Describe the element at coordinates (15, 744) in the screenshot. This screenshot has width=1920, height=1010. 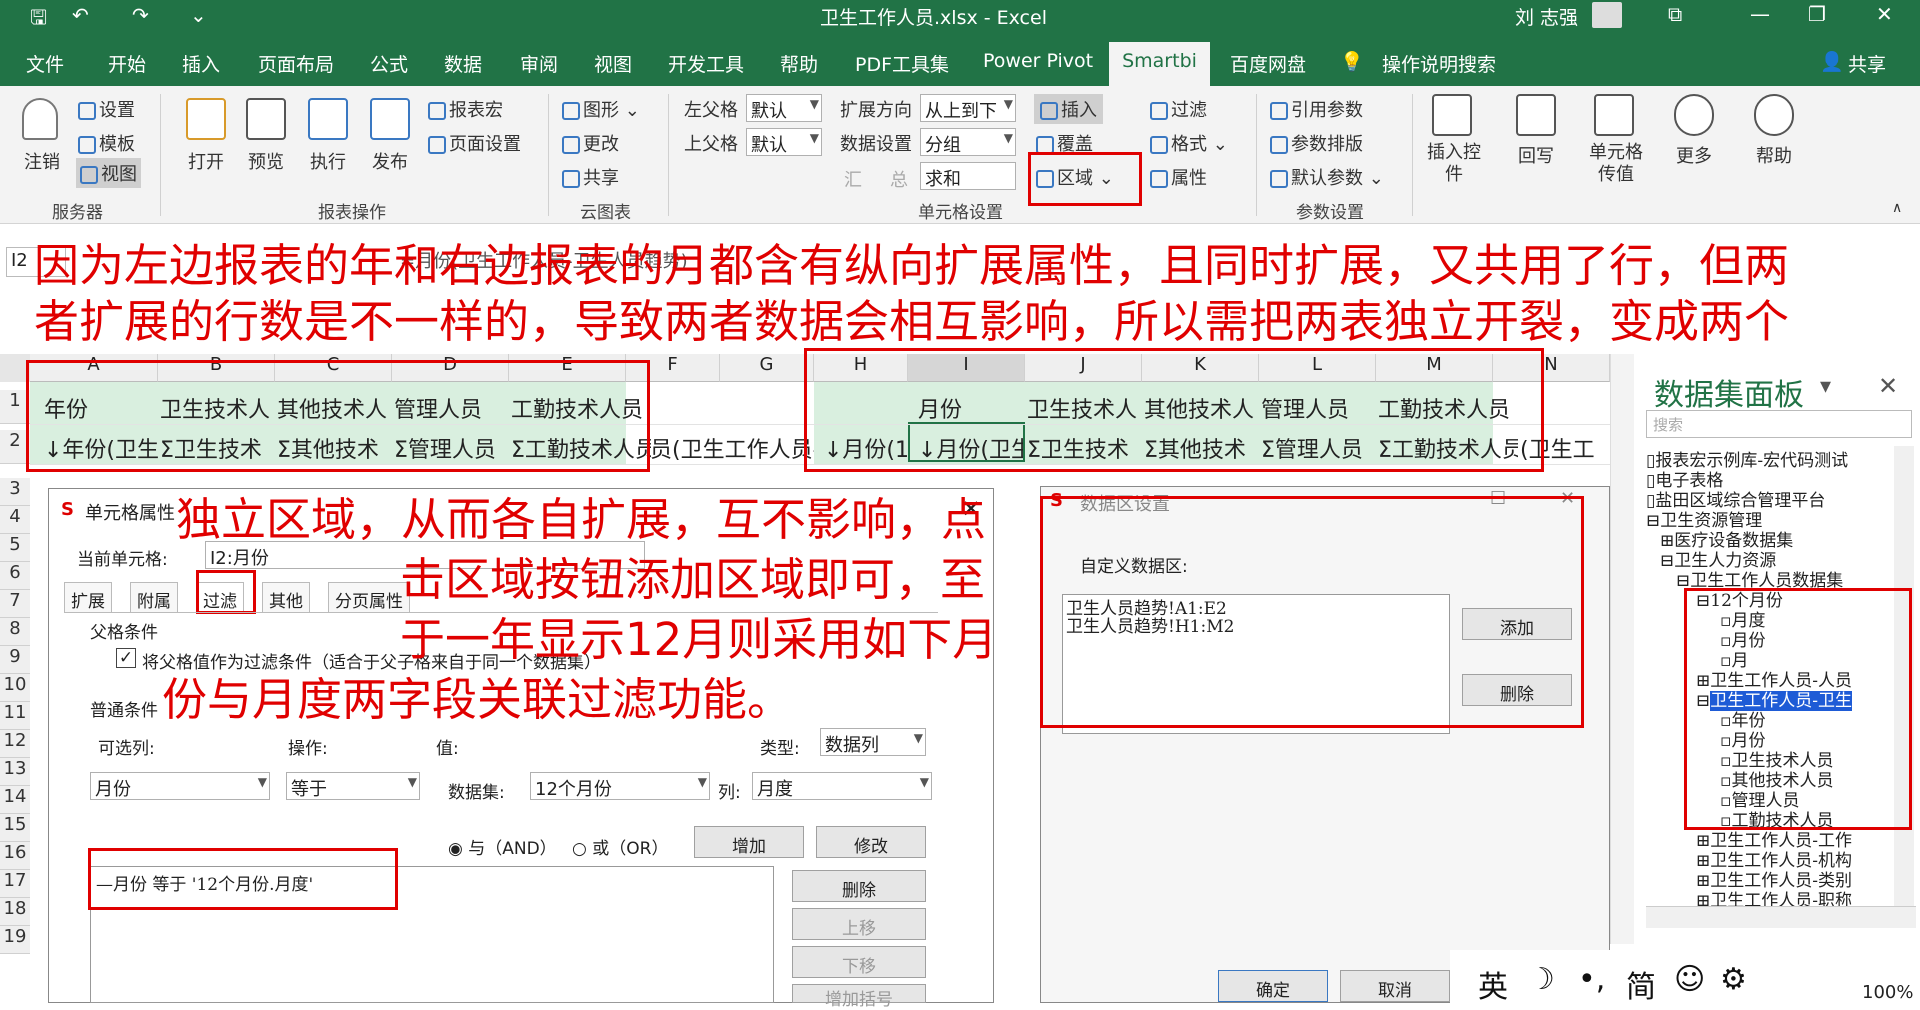
I see `row-header: 12` at that location.